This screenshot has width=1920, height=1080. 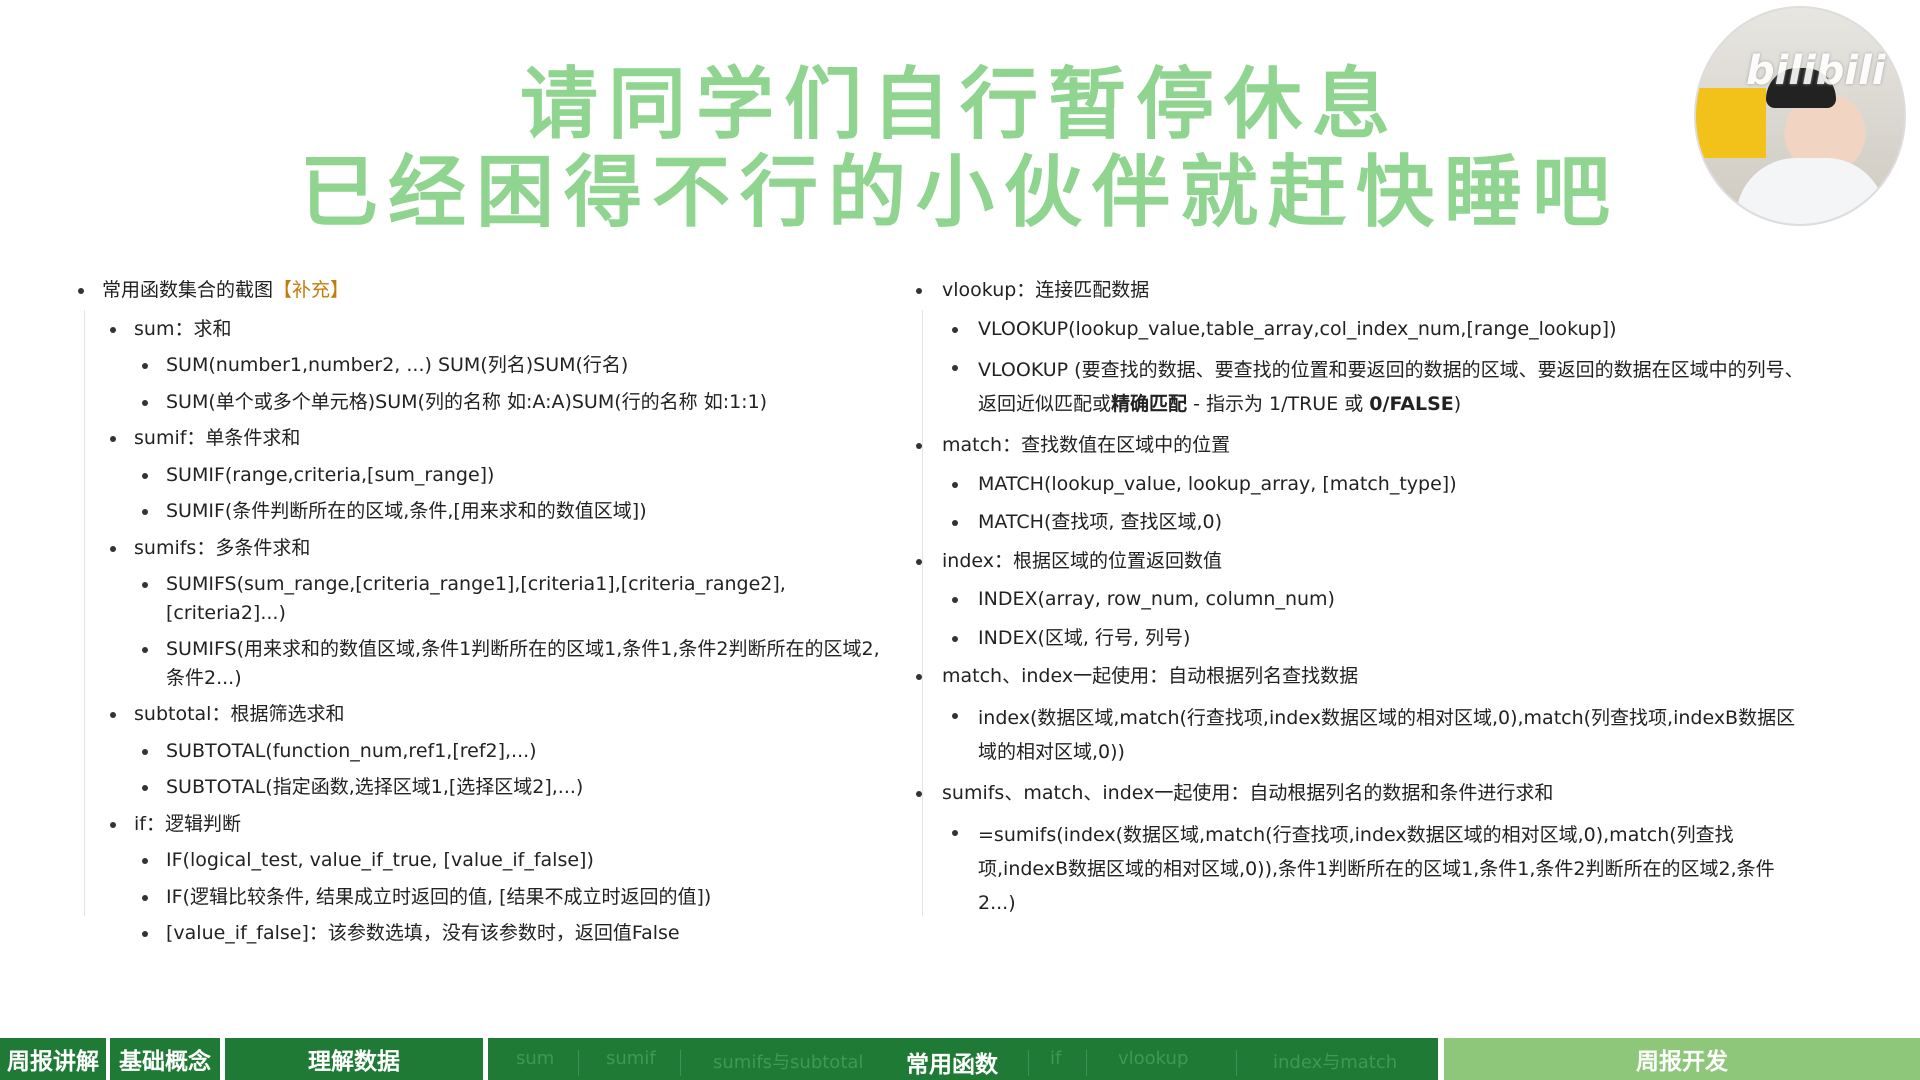 I want to click on list-item: SUBTOTAL(function_num,ref1,[ref2],...), so click(x=486, y=751).